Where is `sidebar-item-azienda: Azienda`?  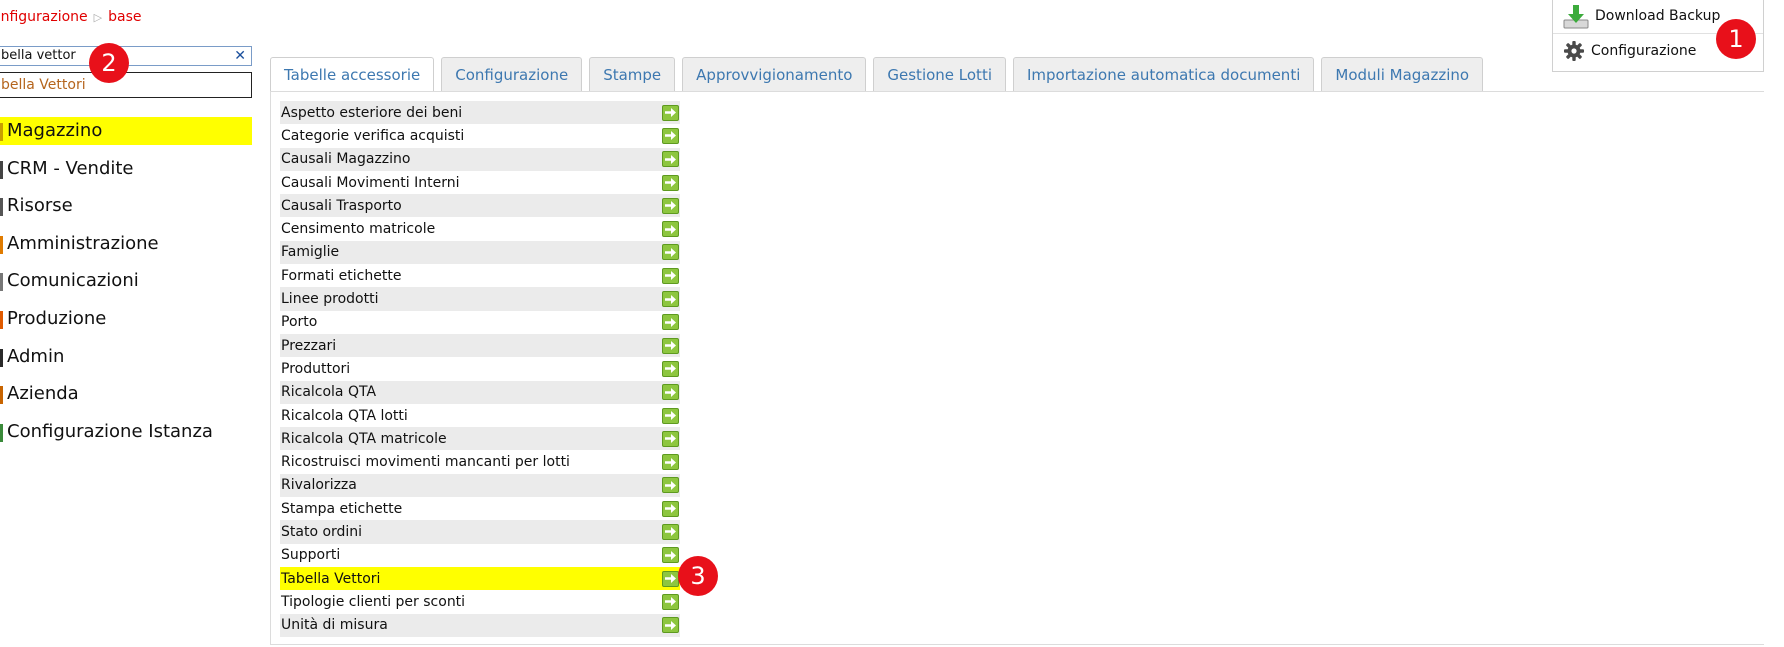
sidebar-item-azienda: Azienda is located at coordinates (126, 394).